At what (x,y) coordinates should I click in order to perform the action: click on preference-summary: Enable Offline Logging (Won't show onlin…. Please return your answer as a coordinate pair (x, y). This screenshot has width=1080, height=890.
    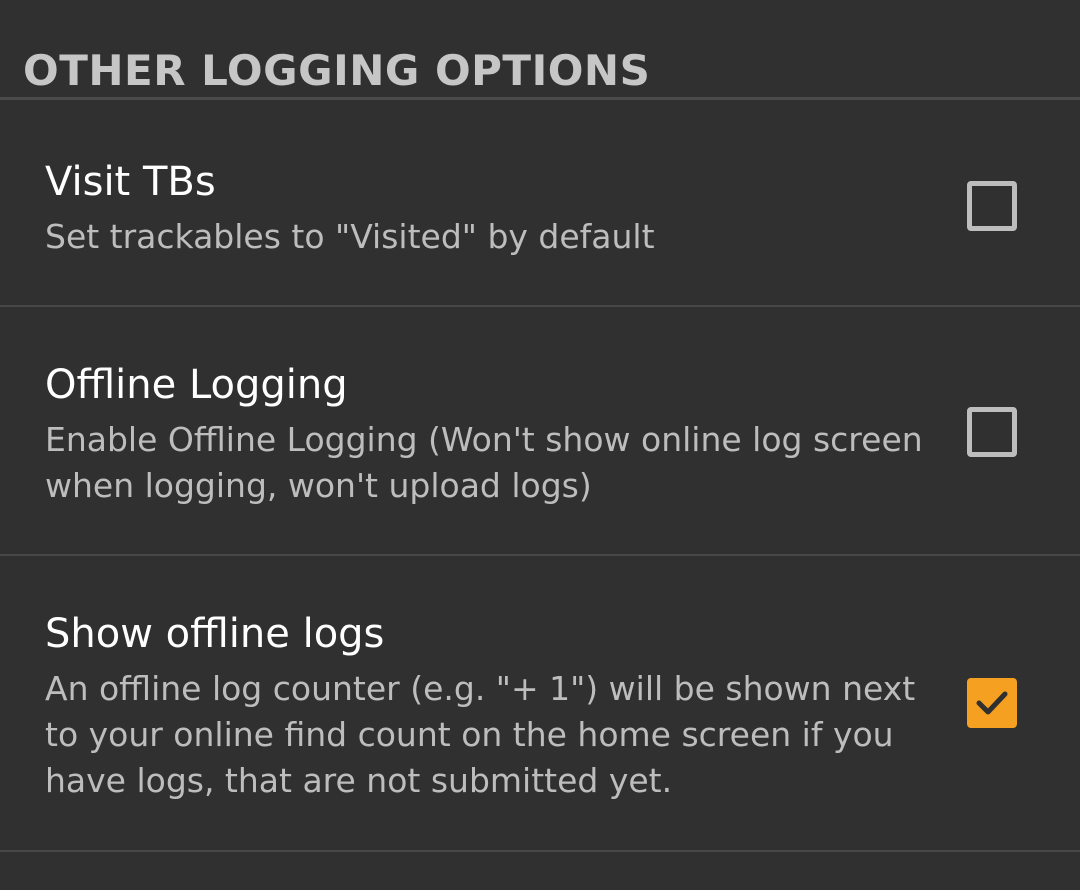
    Looking at the image, I should click on (484, 462).